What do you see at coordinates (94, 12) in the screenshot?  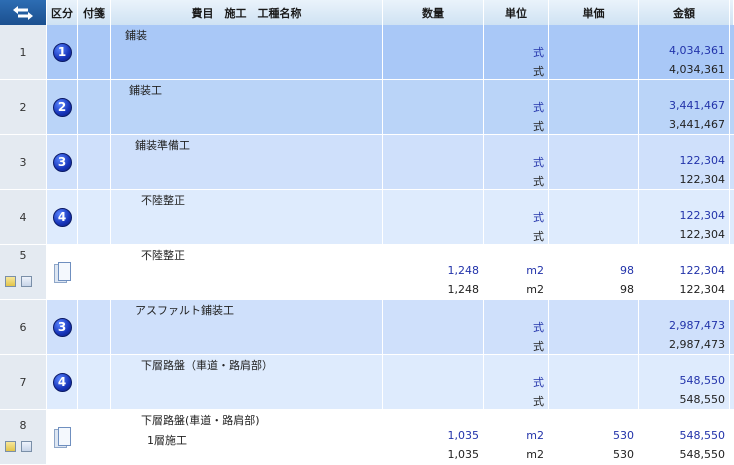 I see `header-fusen: 付箋` at bounding box center [94, 12].